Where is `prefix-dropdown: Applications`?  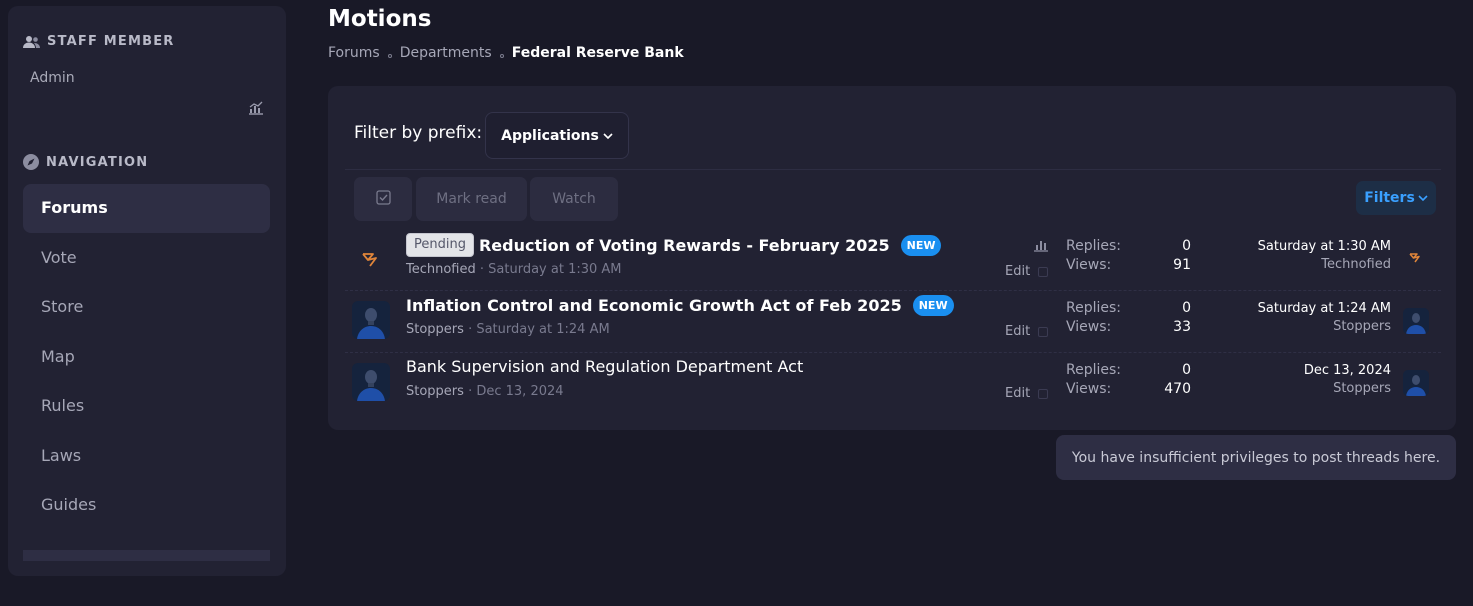 prefix-dropdown: Applications is located at coordinates (557, 135).